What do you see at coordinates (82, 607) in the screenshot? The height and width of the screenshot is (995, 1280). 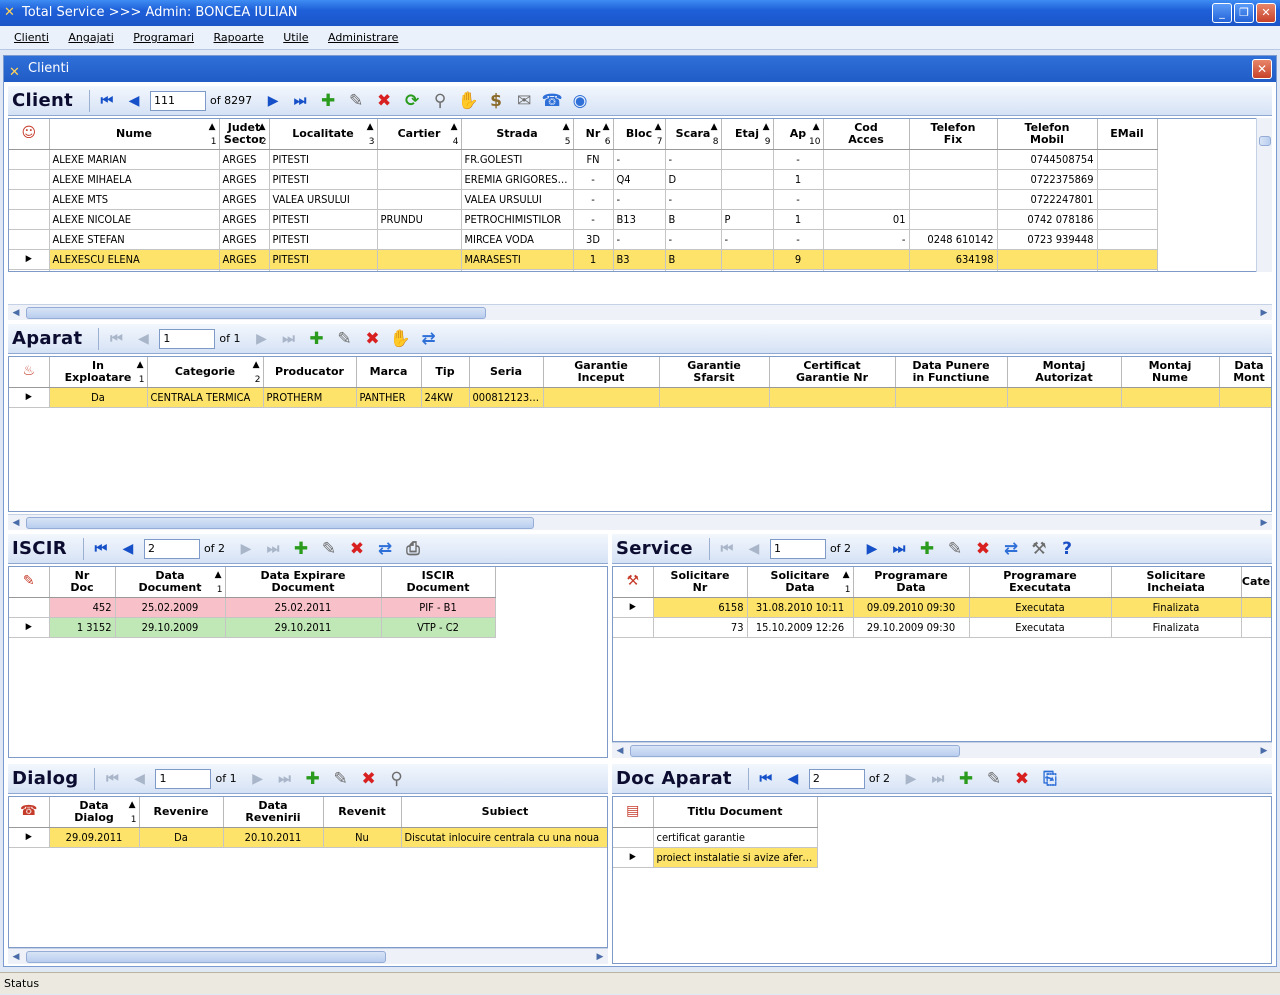 I see `iscir-cell: 452` at bounding box center [82, 607].